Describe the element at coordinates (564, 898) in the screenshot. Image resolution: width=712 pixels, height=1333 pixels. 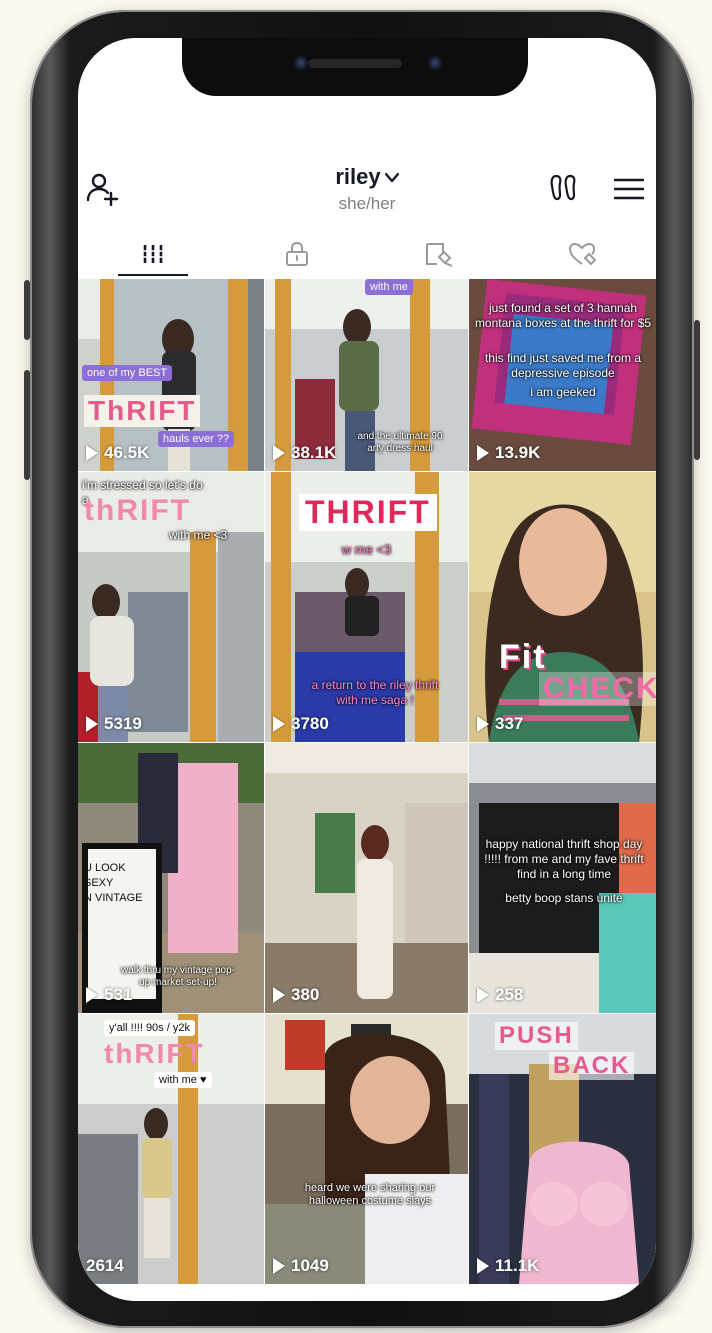
I see `video-caption: betty boop stans unite` at that location.